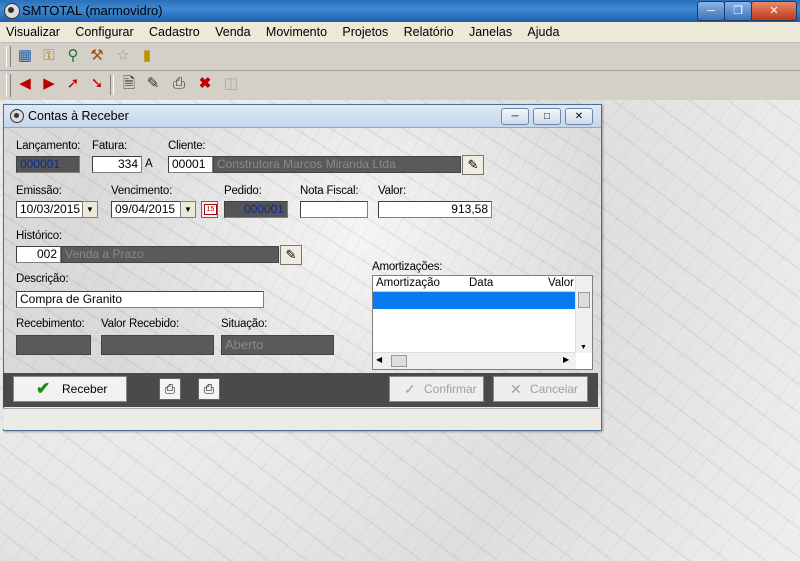  I want to click on delete-icon: ✖, so click(205, 84).